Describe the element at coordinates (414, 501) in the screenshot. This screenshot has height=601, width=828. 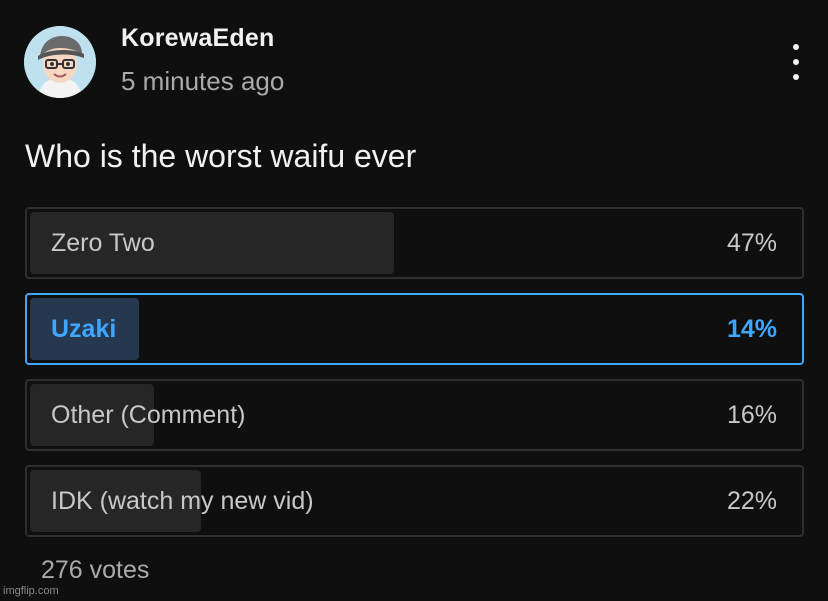
I see `poll-option-idk: IDK (watch my new vid) 22%` at that location.